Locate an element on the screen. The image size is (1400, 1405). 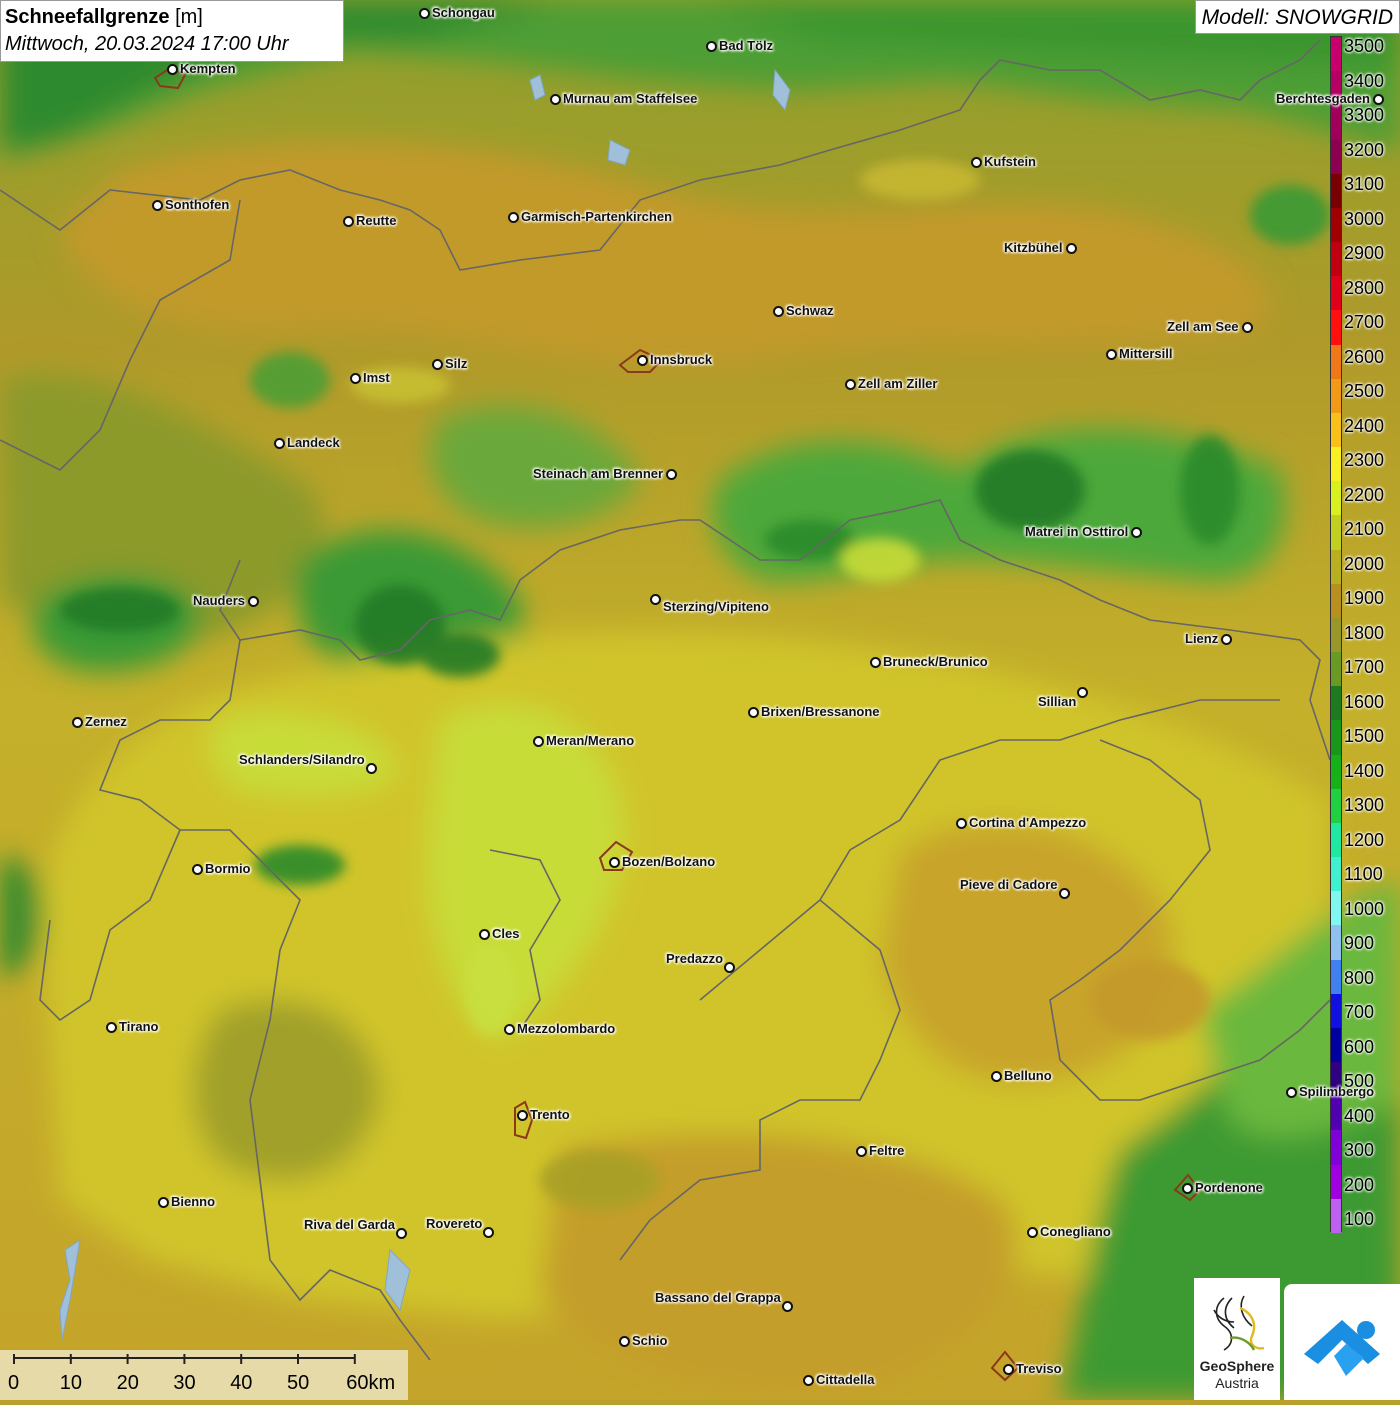
city-label: Schlanders/Silandro is located at coordinates (302, 760).